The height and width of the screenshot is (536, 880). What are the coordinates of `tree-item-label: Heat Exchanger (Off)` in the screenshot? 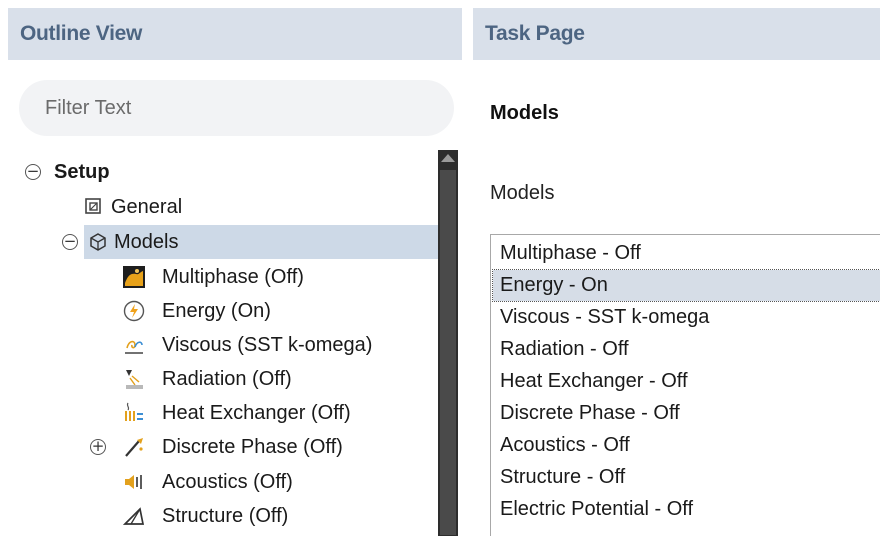 It's located at (256, 413).